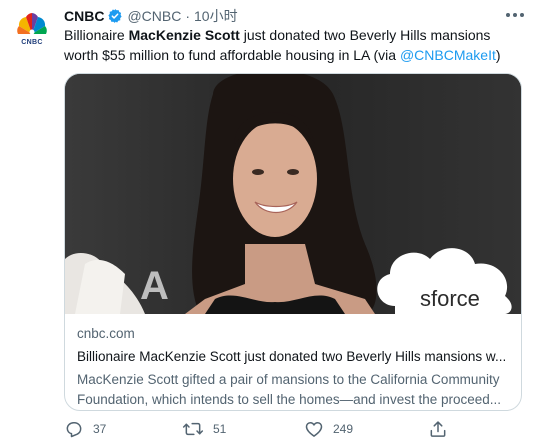  Describe the element at coordinates (448, 55) in the screenshot. I see `mention-link: @CNBCMakeIt` at that location.